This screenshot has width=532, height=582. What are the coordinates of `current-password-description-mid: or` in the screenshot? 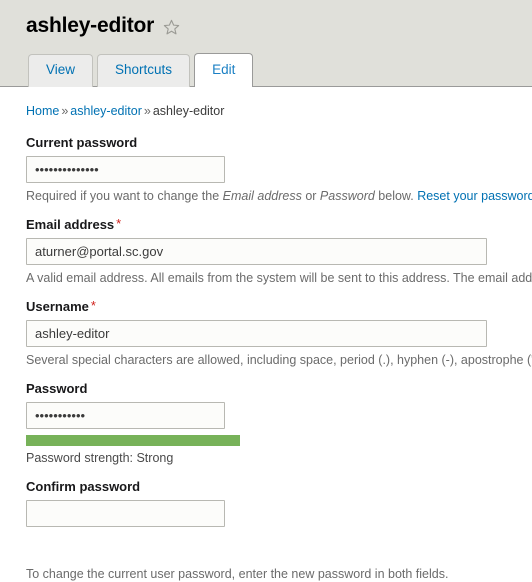 It's located at (310, 196).